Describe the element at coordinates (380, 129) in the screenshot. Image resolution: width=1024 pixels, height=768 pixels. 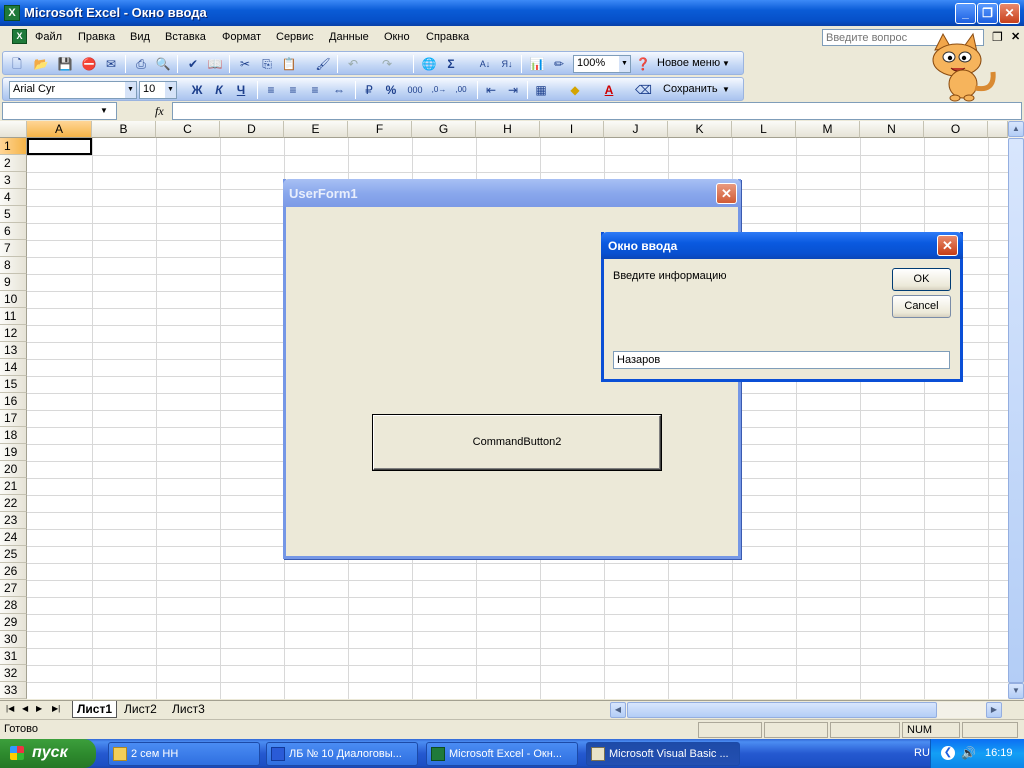
I see `column-header: F` at that location.